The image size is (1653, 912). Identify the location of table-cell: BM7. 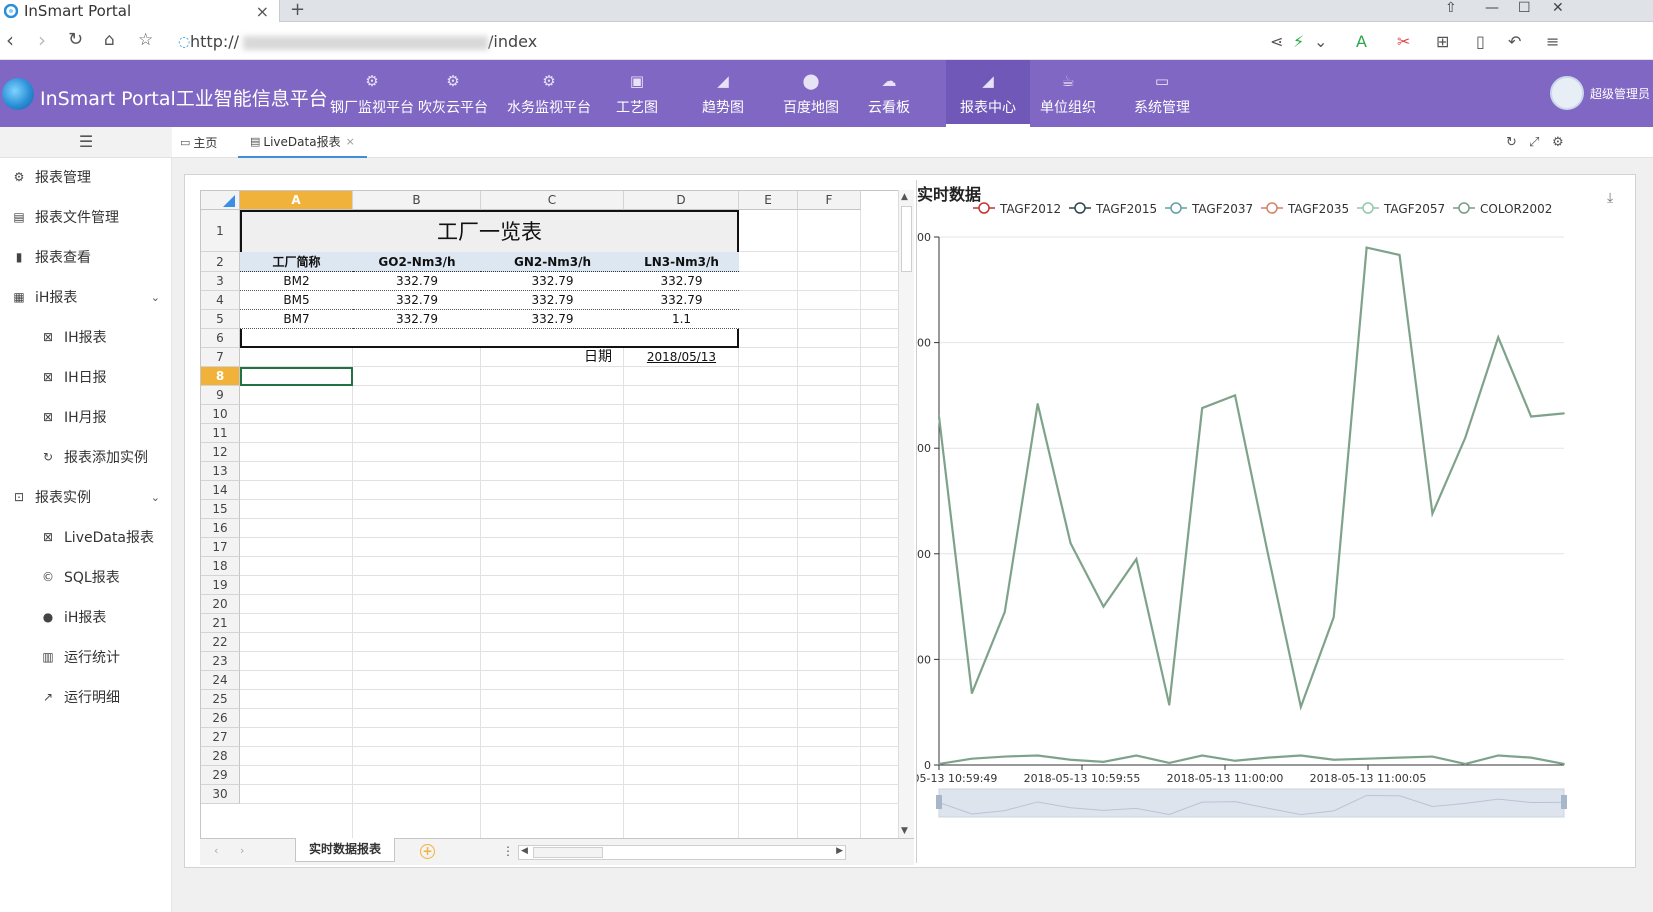
(296, 319).